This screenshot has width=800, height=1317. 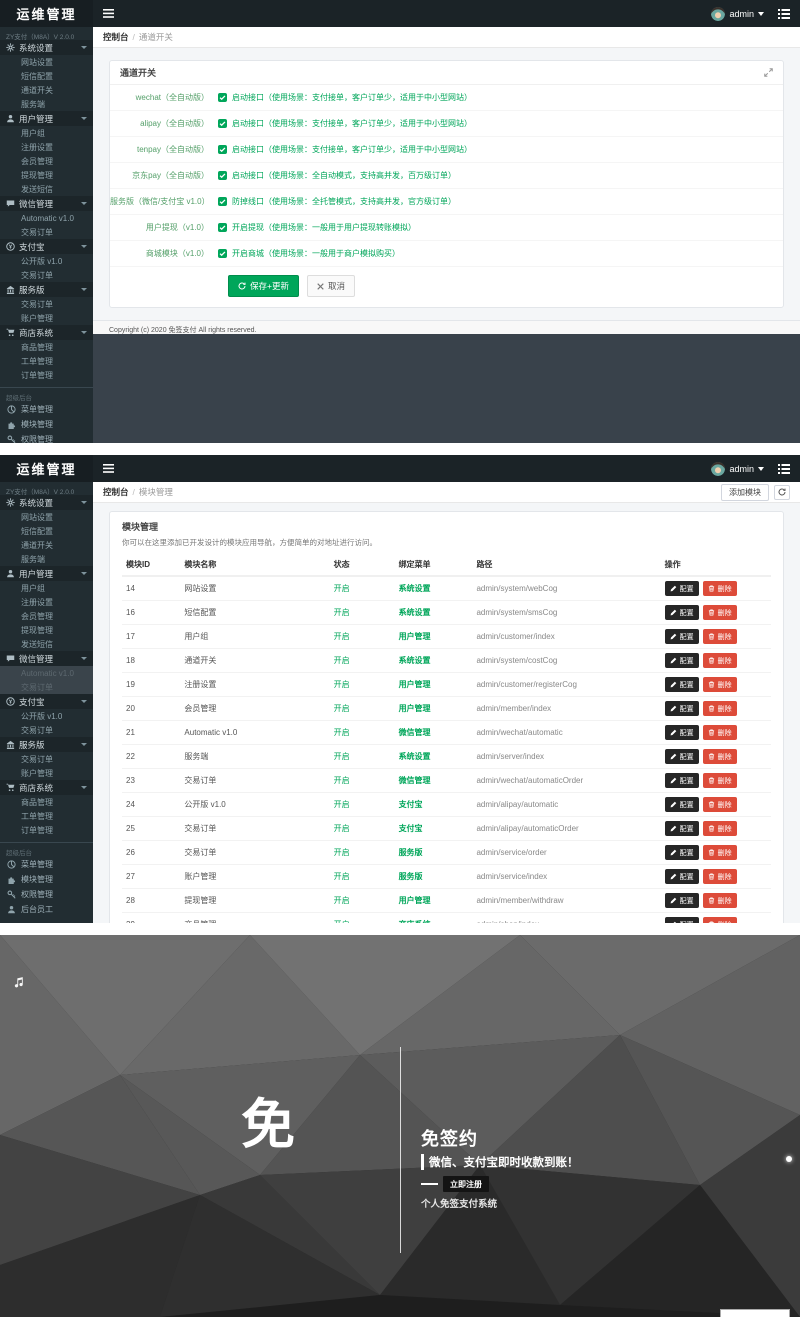 What do you see at coordinates (755, 1313) in the screenshot?
I see `chat-widget-peek` at bounding box center [755, 1313].